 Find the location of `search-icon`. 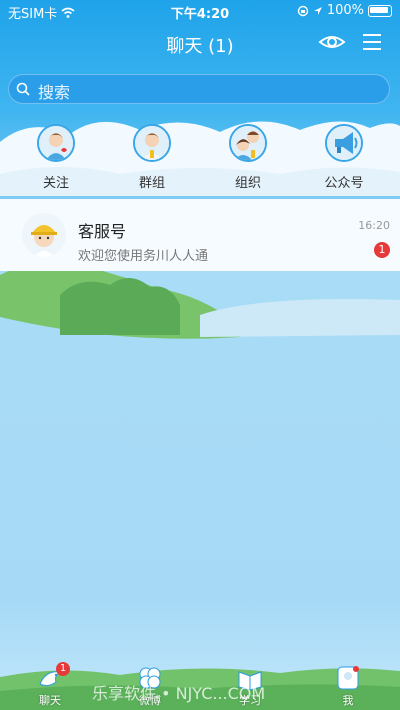

search-icon is located at coordinates (23, 89).